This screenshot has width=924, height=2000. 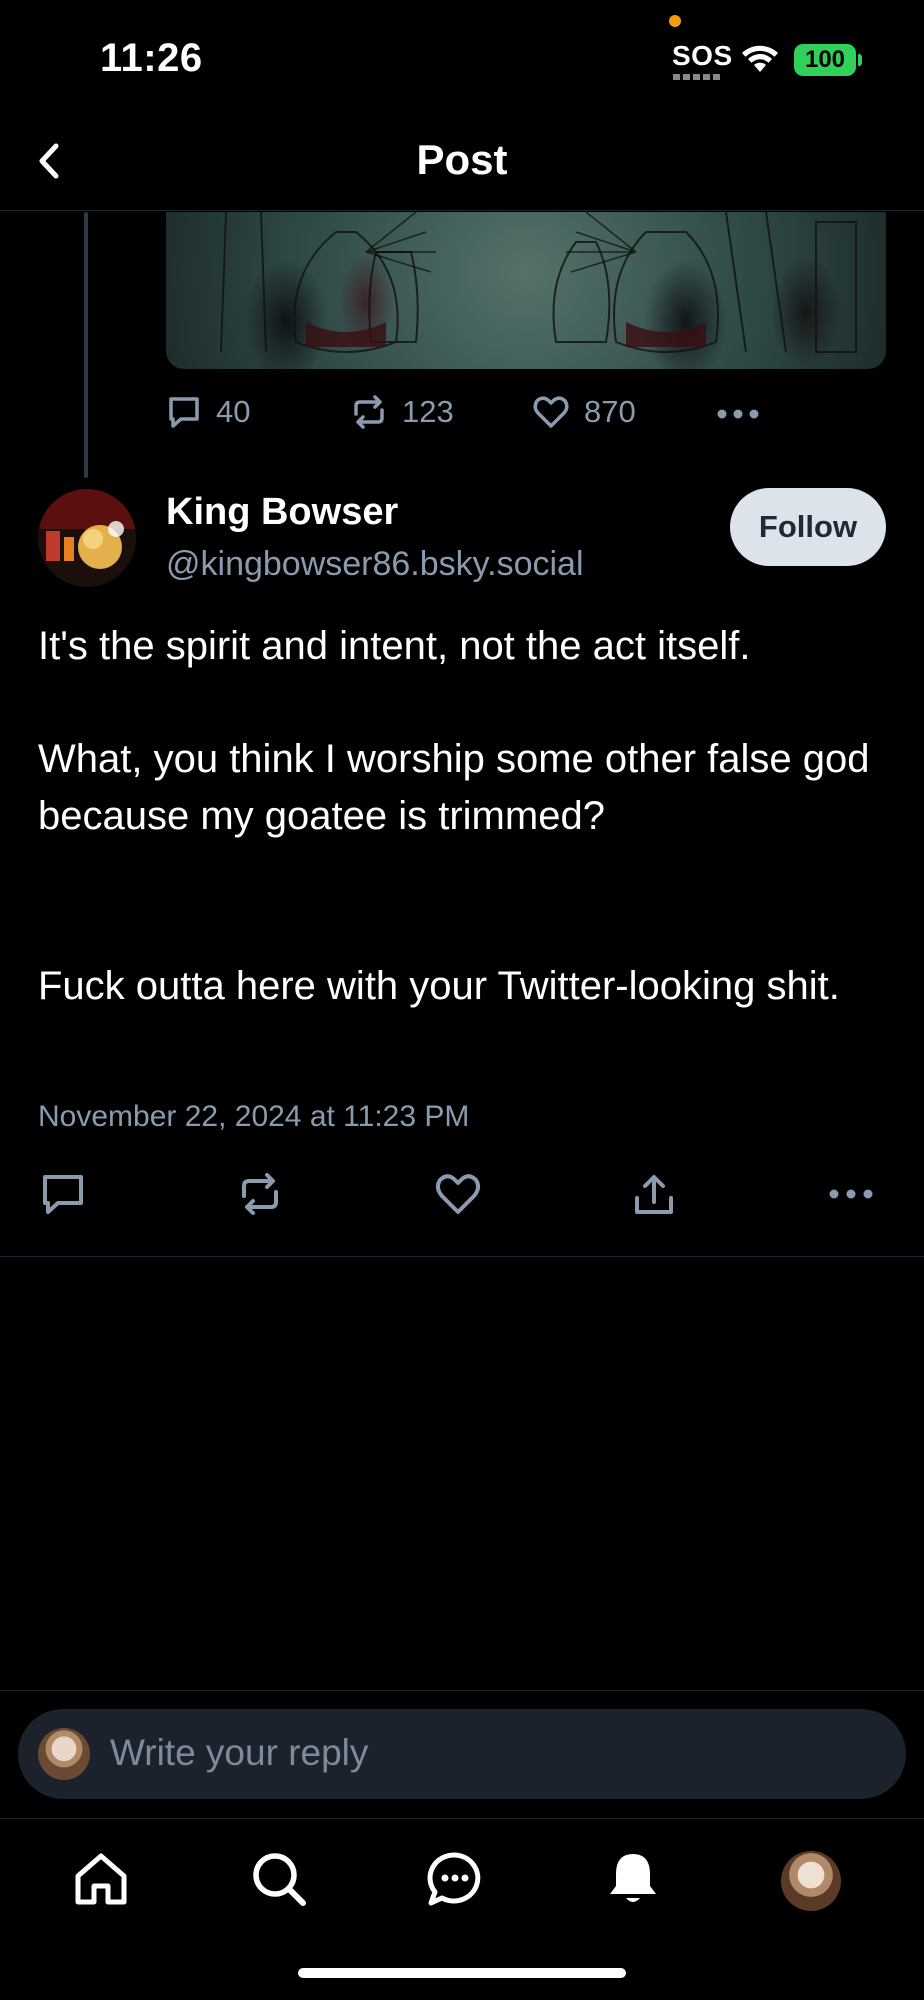 I want to click on home-icon, so click(x=101, y=1879).